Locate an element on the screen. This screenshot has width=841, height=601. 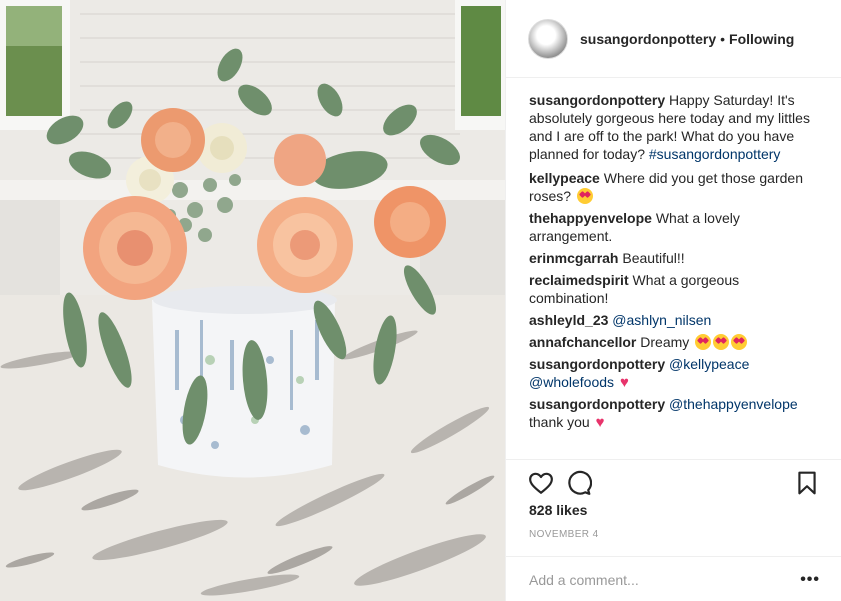
caption-username: susangordonpottery is located at coordinates (597, 100).